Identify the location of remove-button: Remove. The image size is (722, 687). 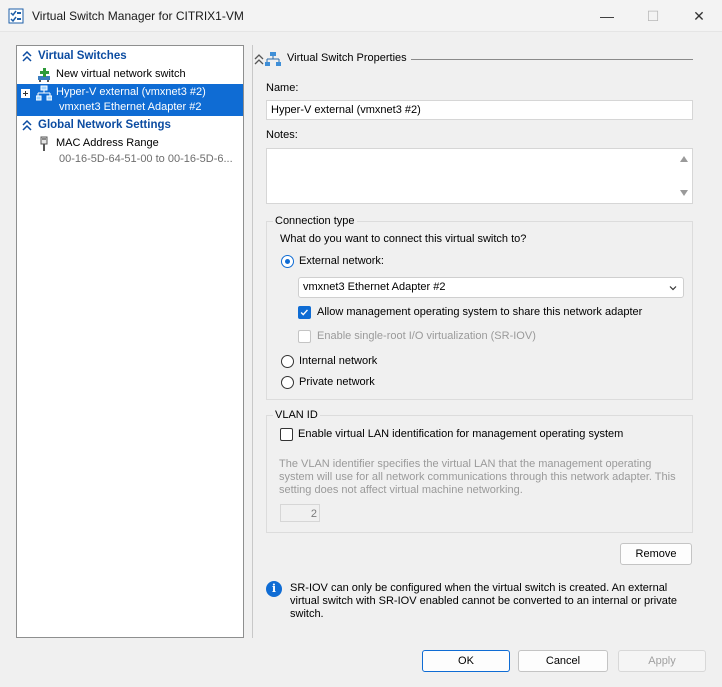
(656, 554).